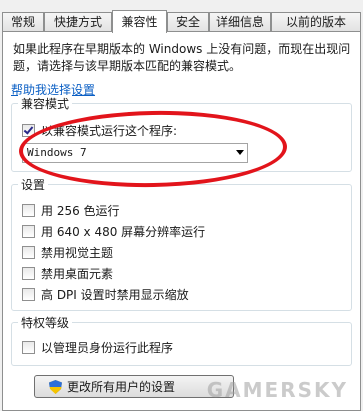 The width and height of the screenshot is (363, 411). What do you see at coordinates (45, 322) in the screenshot?
I see `privilege-title: 特权等级` at bounding box center [45, 322].